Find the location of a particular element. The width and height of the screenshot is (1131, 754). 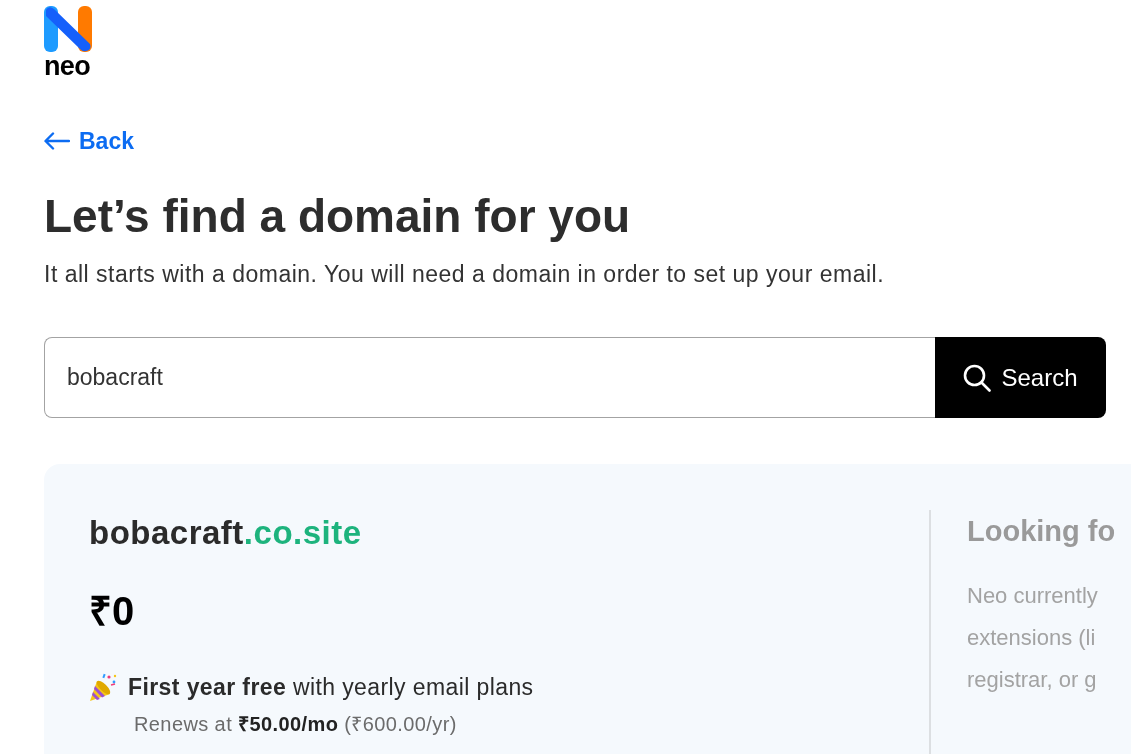

info-text: Neo currently extensions (li registrar, or g is located at coordinates (1033, 638).